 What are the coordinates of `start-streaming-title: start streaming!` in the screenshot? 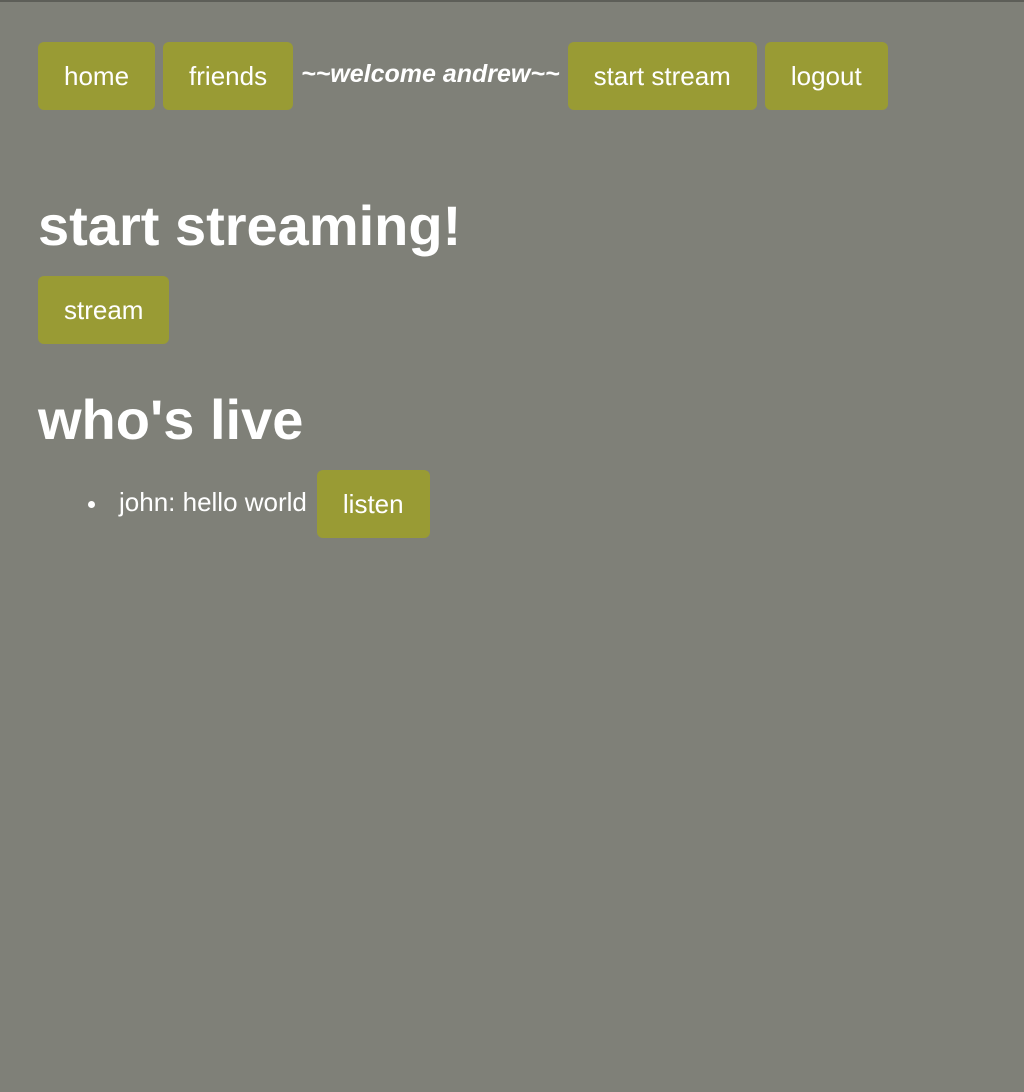 It's located at (250, 225).